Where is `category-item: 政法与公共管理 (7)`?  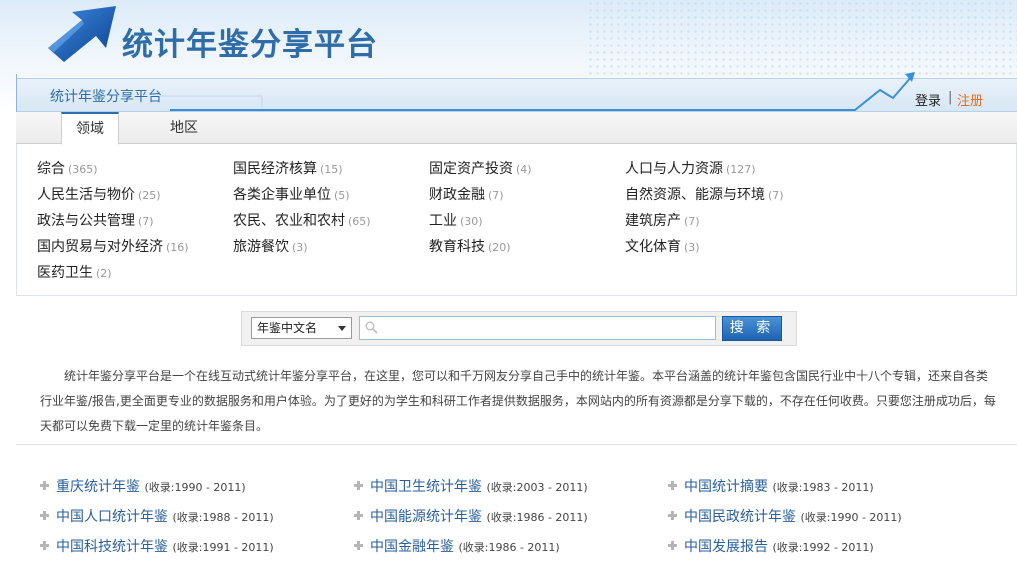
category-item: 政法与公共管理 (7) is located at coordinates (95, 220).